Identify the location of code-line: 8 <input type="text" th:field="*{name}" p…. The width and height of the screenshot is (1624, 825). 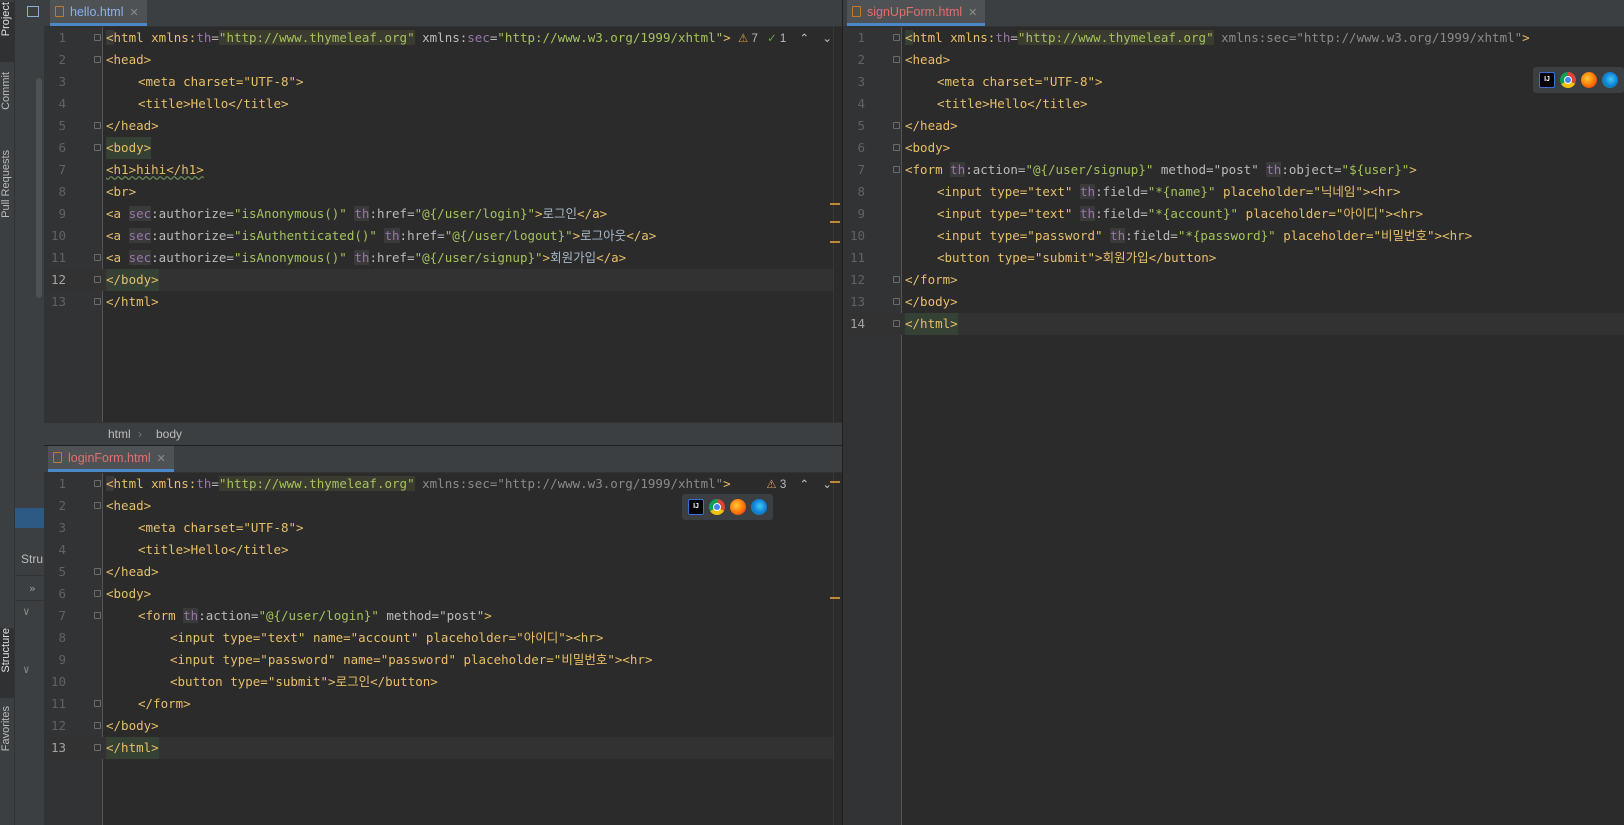
(1129, 191).